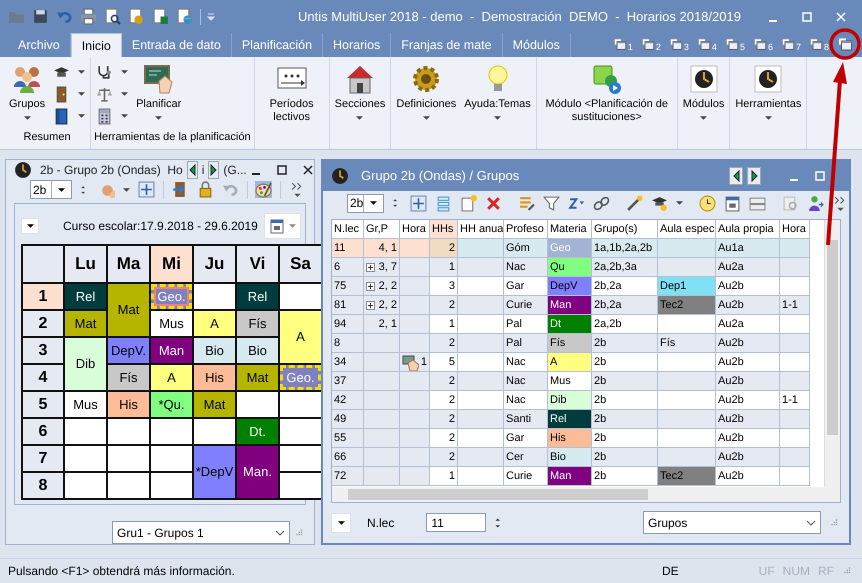  What do you see at coordinates (105, 94) in the screenshot?
I see `scales-icon` at bounding box center [105, 94].